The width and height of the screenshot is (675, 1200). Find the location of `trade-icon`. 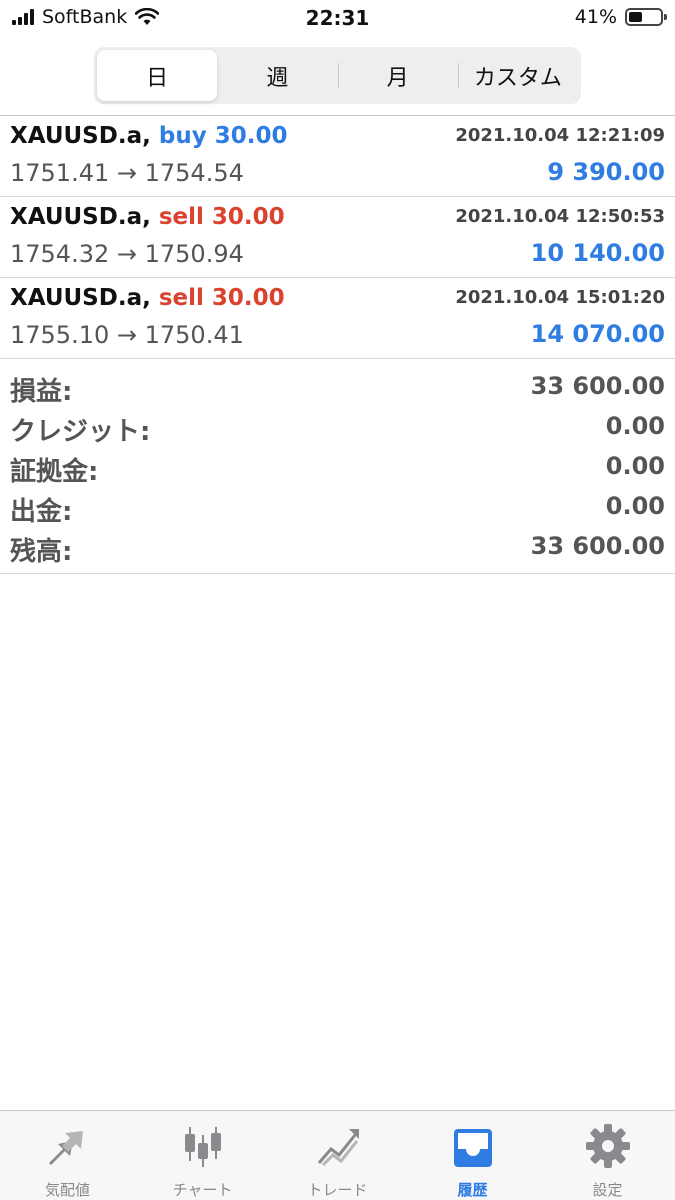

trade-icon is located at coordinates (338, 1148).